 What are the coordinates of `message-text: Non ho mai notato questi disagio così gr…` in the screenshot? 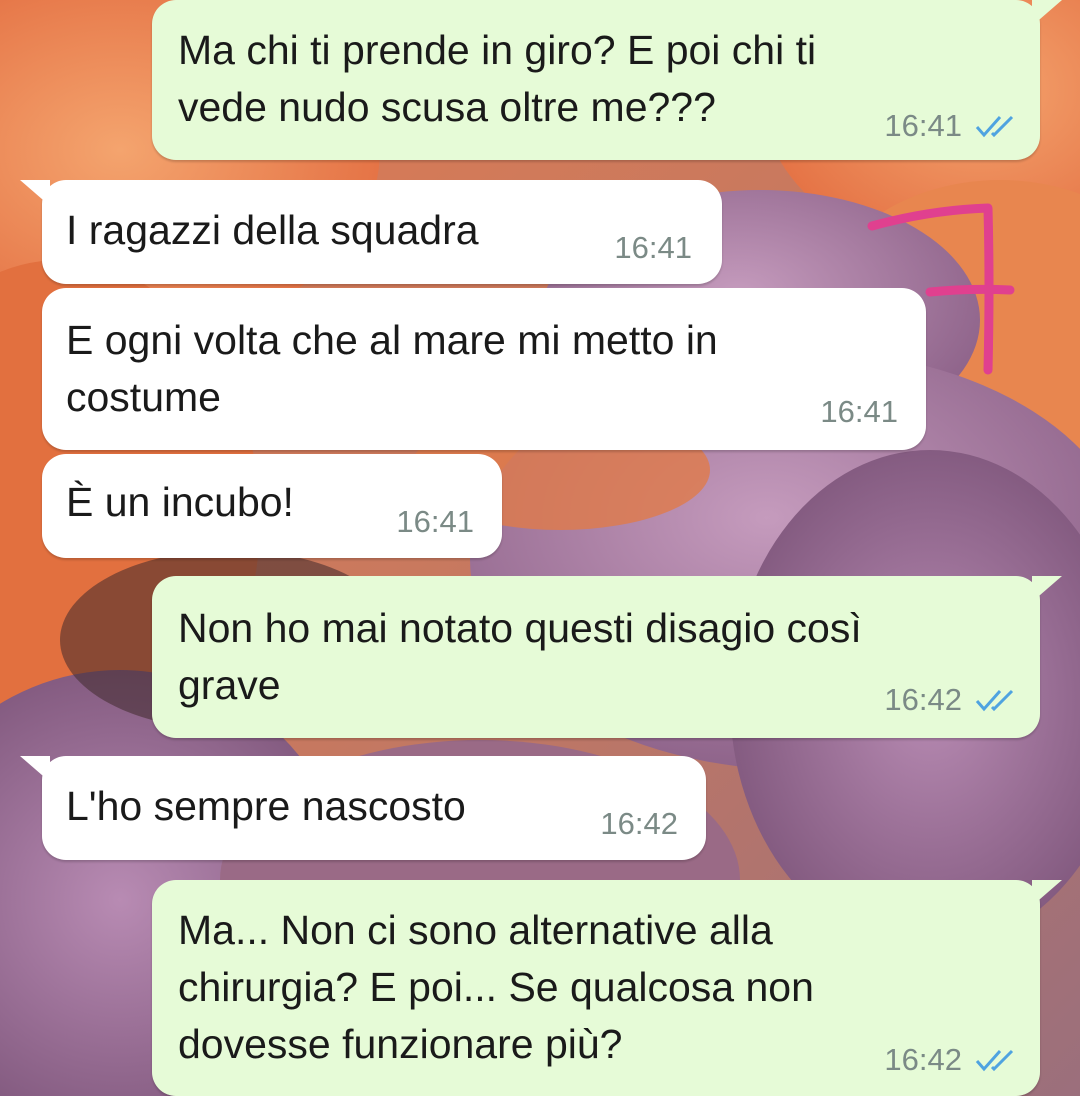 It's located at (520, 656).